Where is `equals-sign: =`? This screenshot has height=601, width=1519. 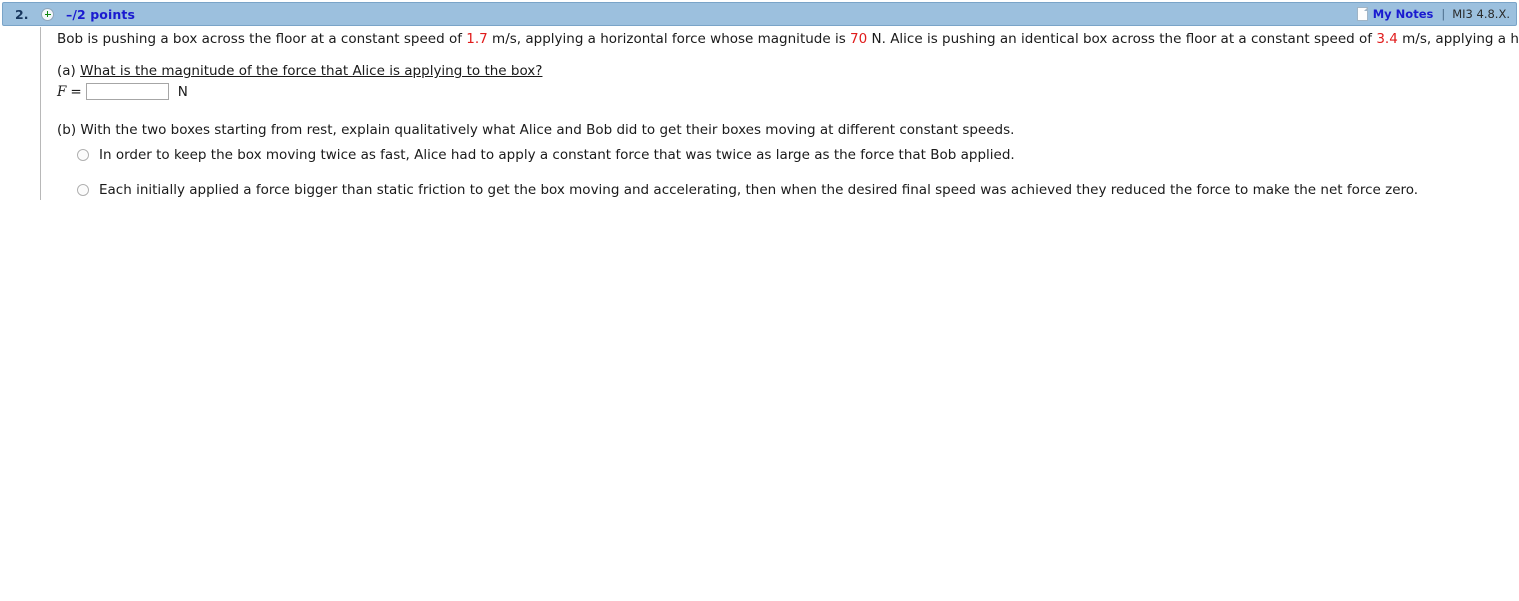
equals-sign: = is located at coordinates (76, 91).